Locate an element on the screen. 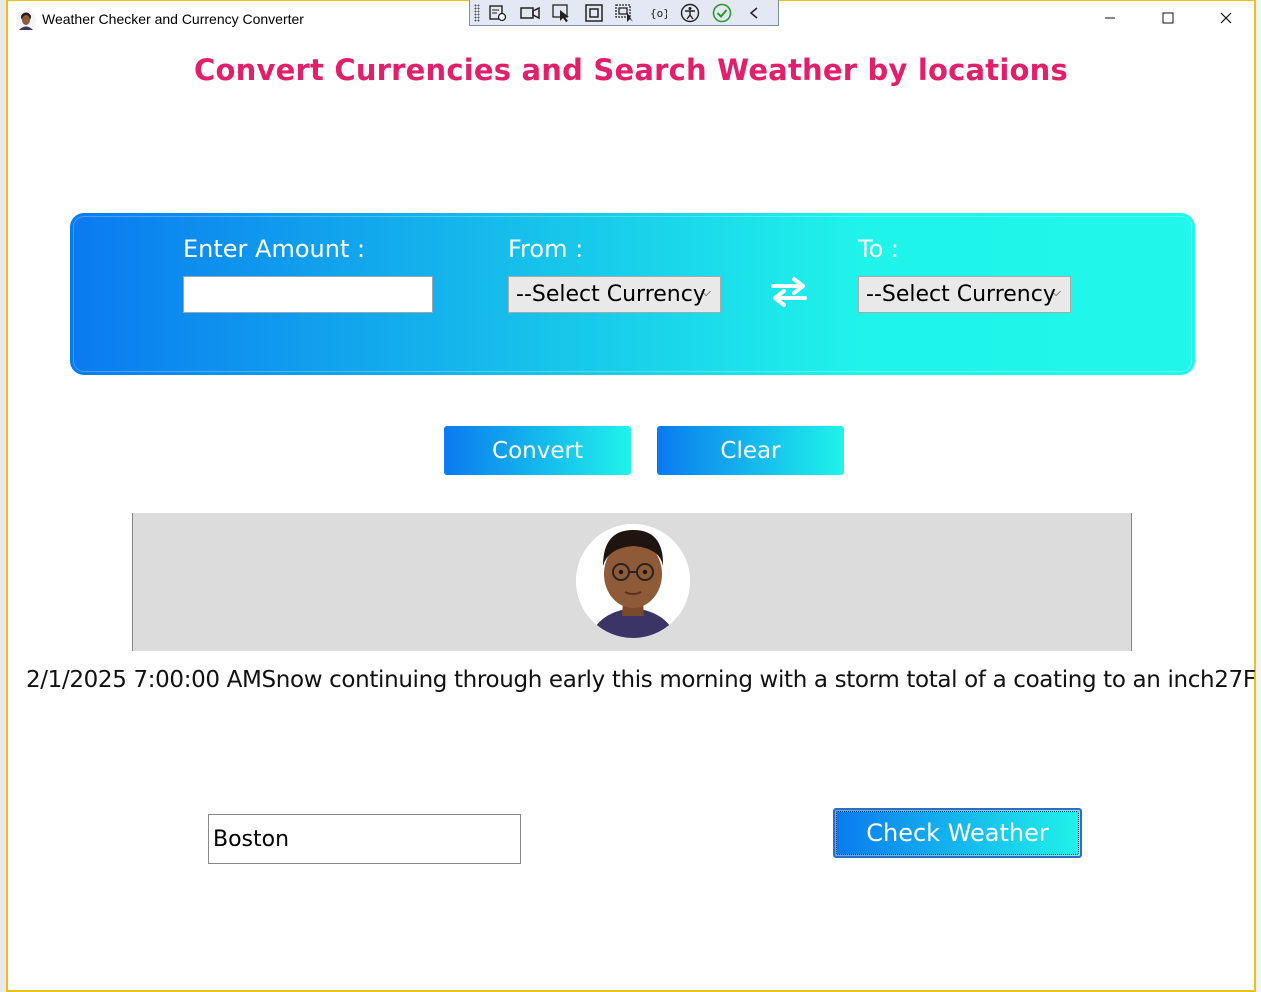  to-label: To : is located at coordinates (878, 249).